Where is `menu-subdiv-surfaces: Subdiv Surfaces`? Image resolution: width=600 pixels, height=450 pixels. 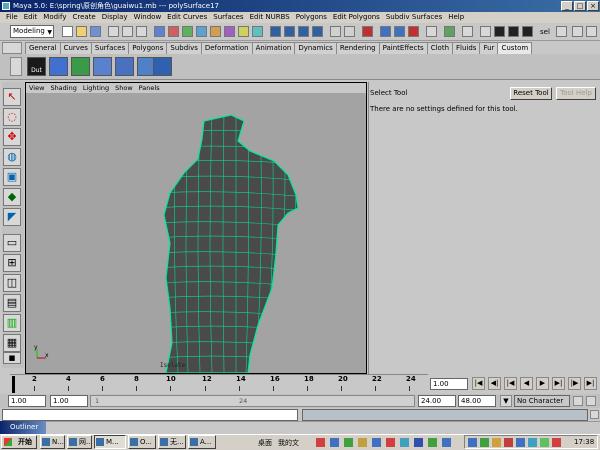 menu-subdiv-surfaces: Subdiv Surfaces is located at coordinates (414, 17).